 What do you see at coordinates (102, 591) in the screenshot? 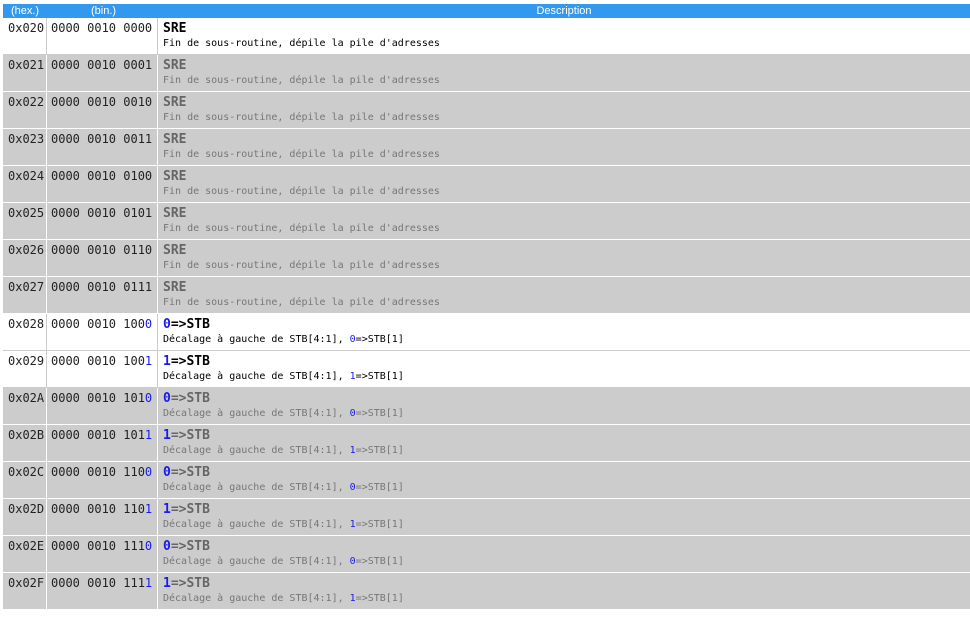
I see `bin-code: 0000 0010 1111` at bounding box center [102, 591].